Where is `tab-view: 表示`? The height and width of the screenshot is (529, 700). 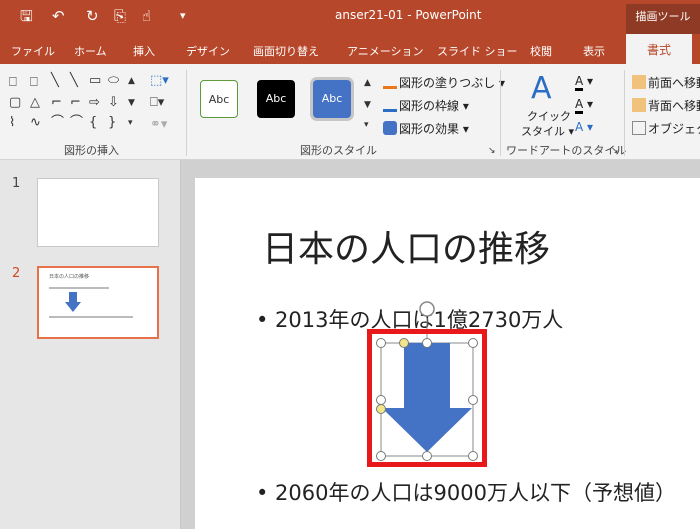
tab-view: 表示 is located at coordinates (594, 51).